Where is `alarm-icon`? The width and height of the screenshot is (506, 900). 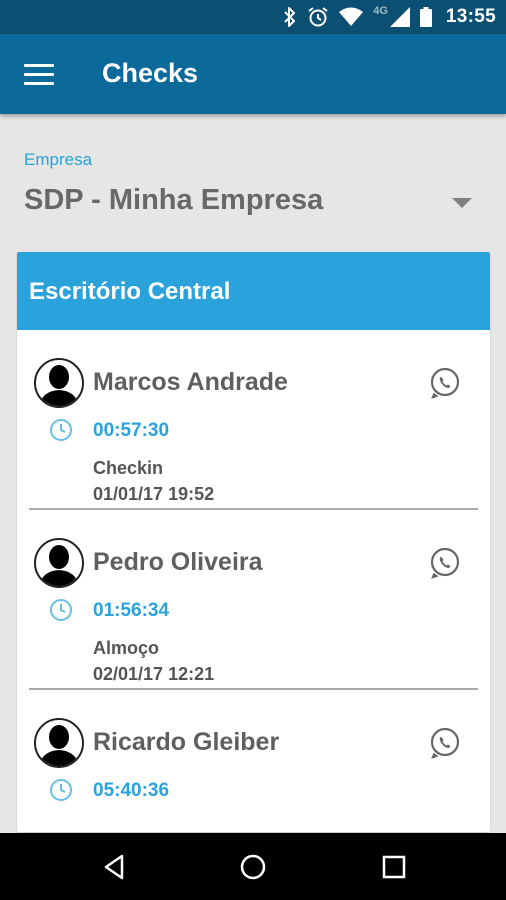 alarm-icon is located at coordinates (318, 17).